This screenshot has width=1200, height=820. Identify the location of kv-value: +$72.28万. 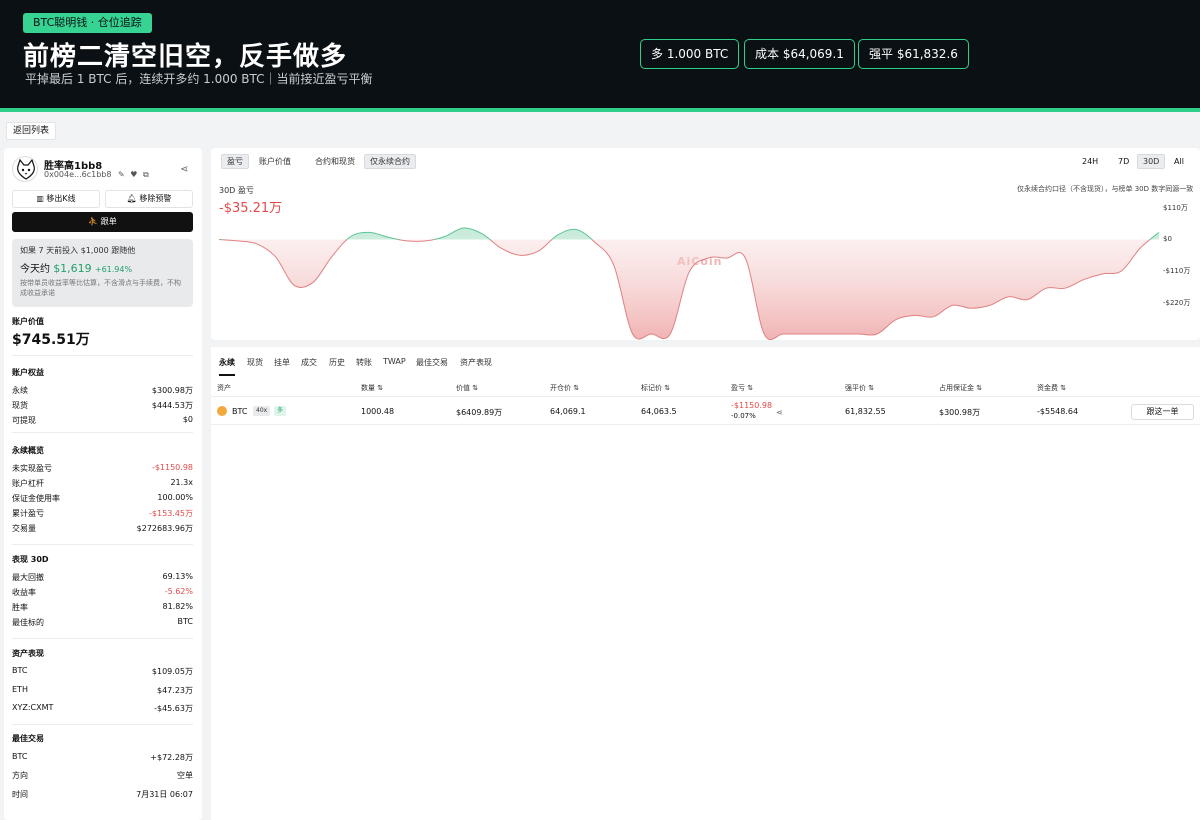
(171, 757).